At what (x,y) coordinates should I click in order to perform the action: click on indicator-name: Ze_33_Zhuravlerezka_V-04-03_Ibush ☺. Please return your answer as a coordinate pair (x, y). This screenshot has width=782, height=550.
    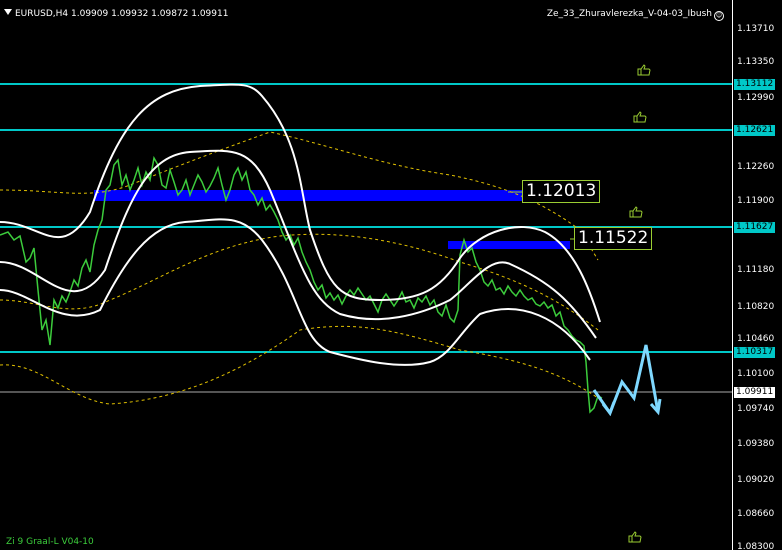
    Looking at the image, I should click on (635, 15).